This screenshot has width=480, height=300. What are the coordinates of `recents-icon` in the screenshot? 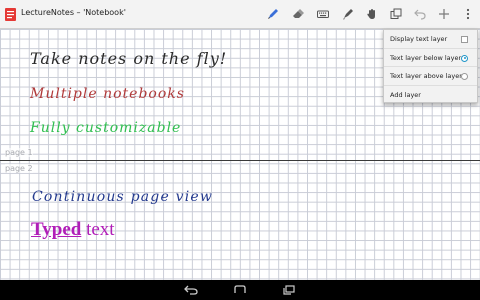 It's located at (289, 290).